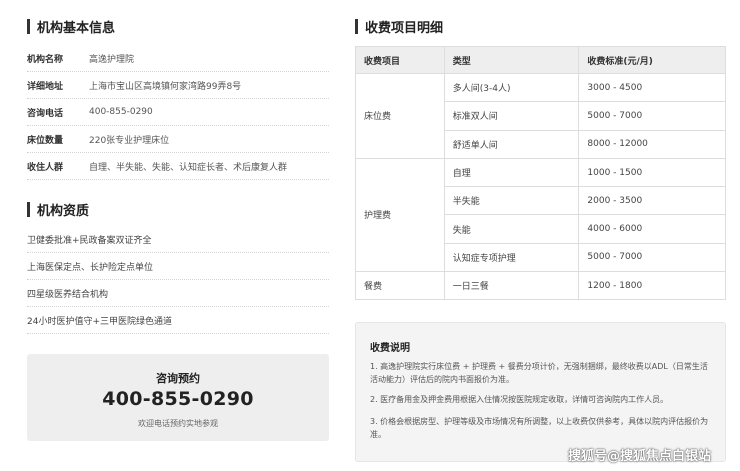 Image resolution: width=740 pixels, height=471 pixels. I want to click on fee-price: 1000 - 1500, so click(652, 172).